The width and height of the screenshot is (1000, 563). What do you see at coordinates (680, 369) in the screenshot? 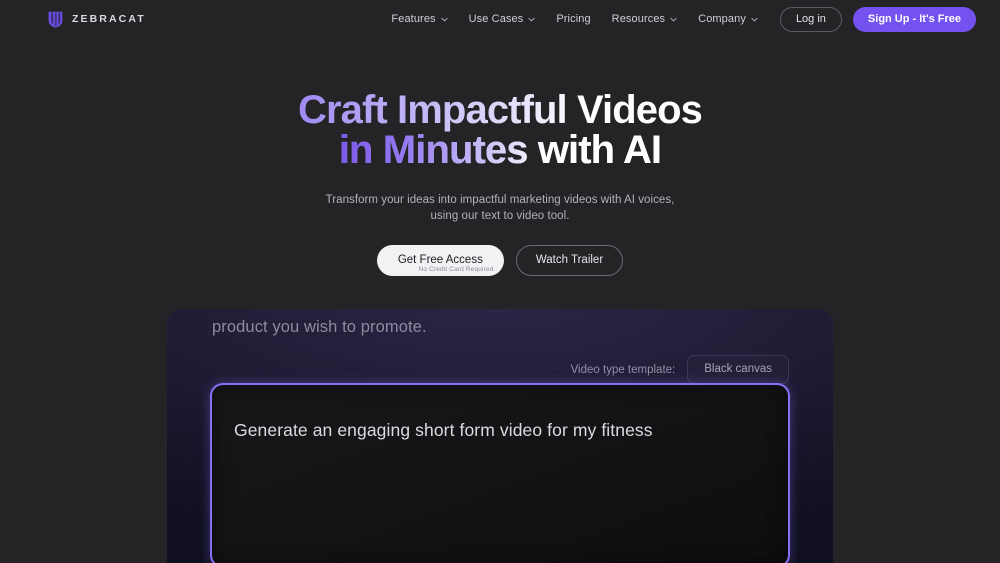
I see `video-type-template-row: Video type template: Black canvas` at bounding box center [680, 369].